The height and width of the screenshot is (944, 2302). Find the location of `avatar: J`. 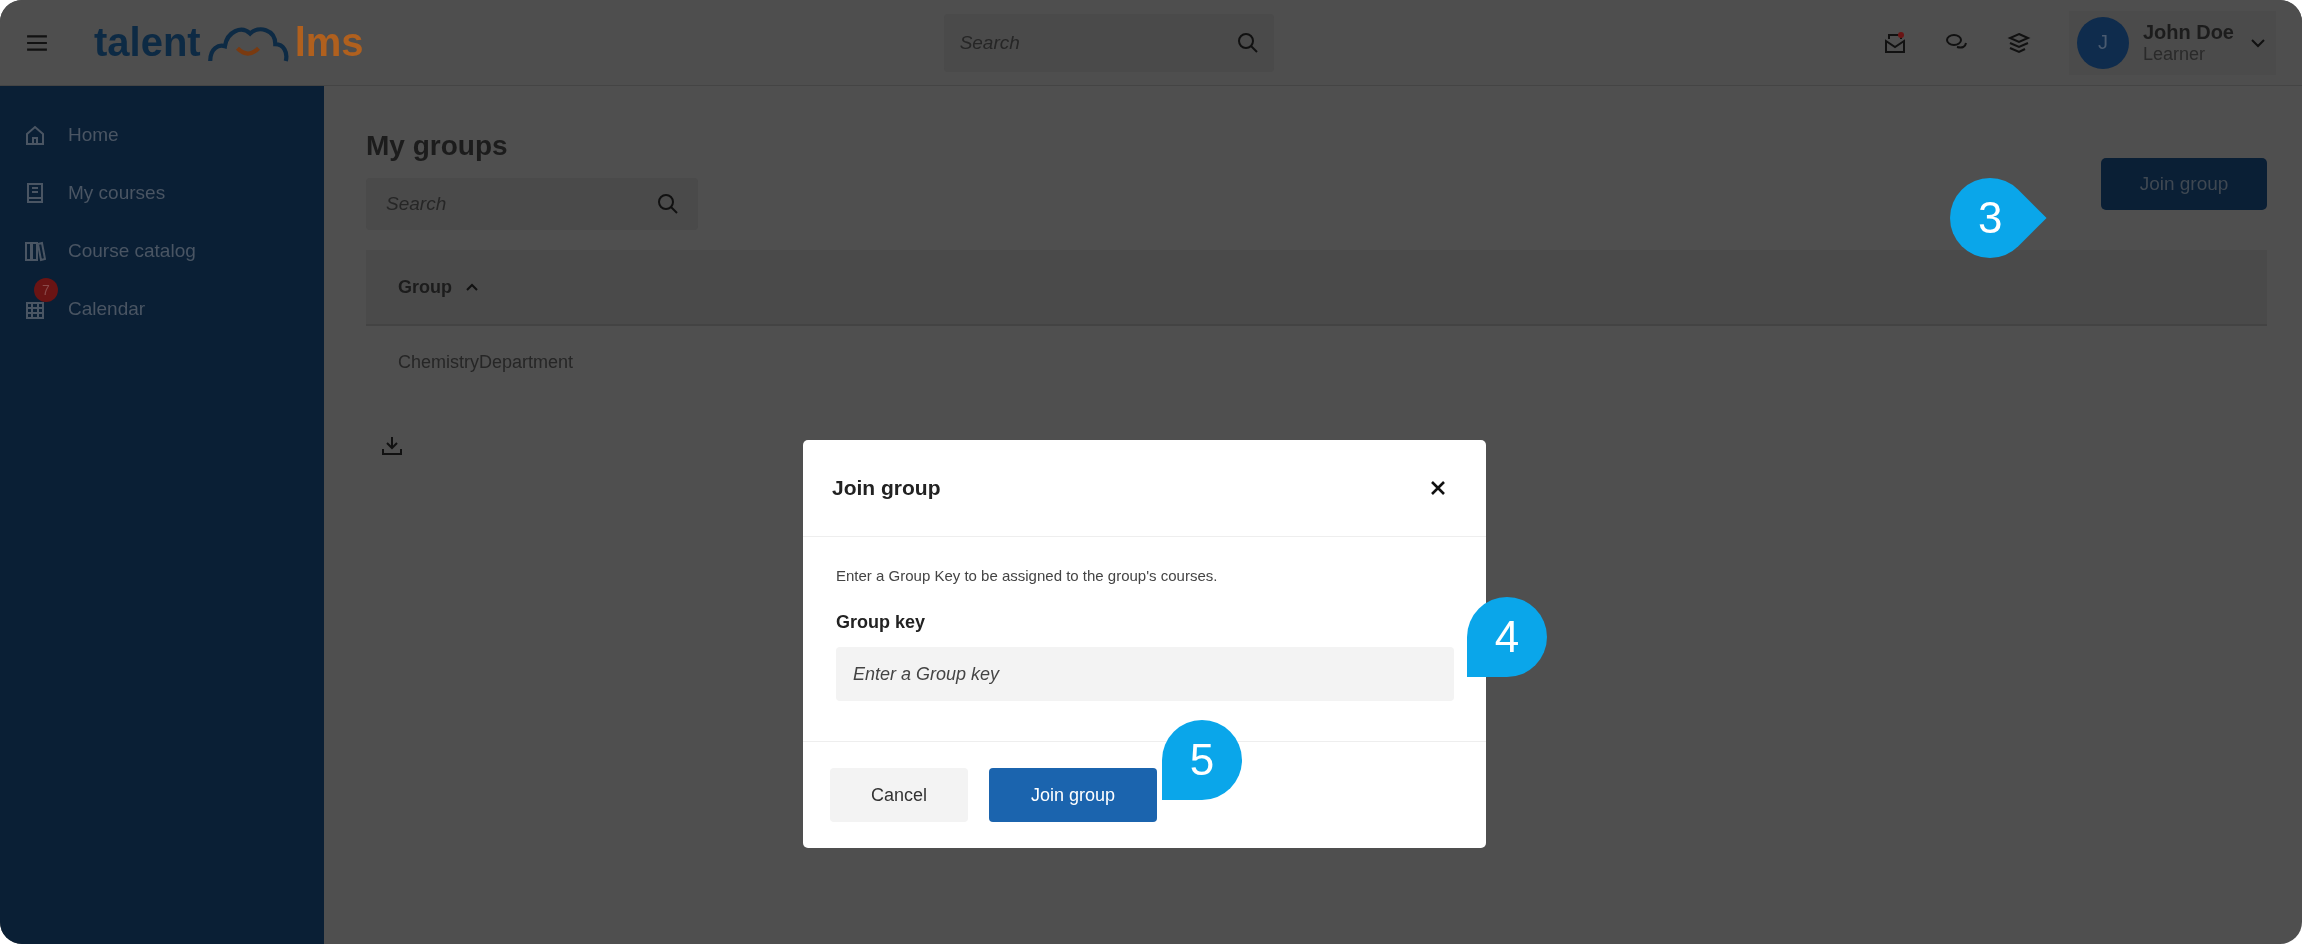

avatar: J is located at coordinates (2102, 42).